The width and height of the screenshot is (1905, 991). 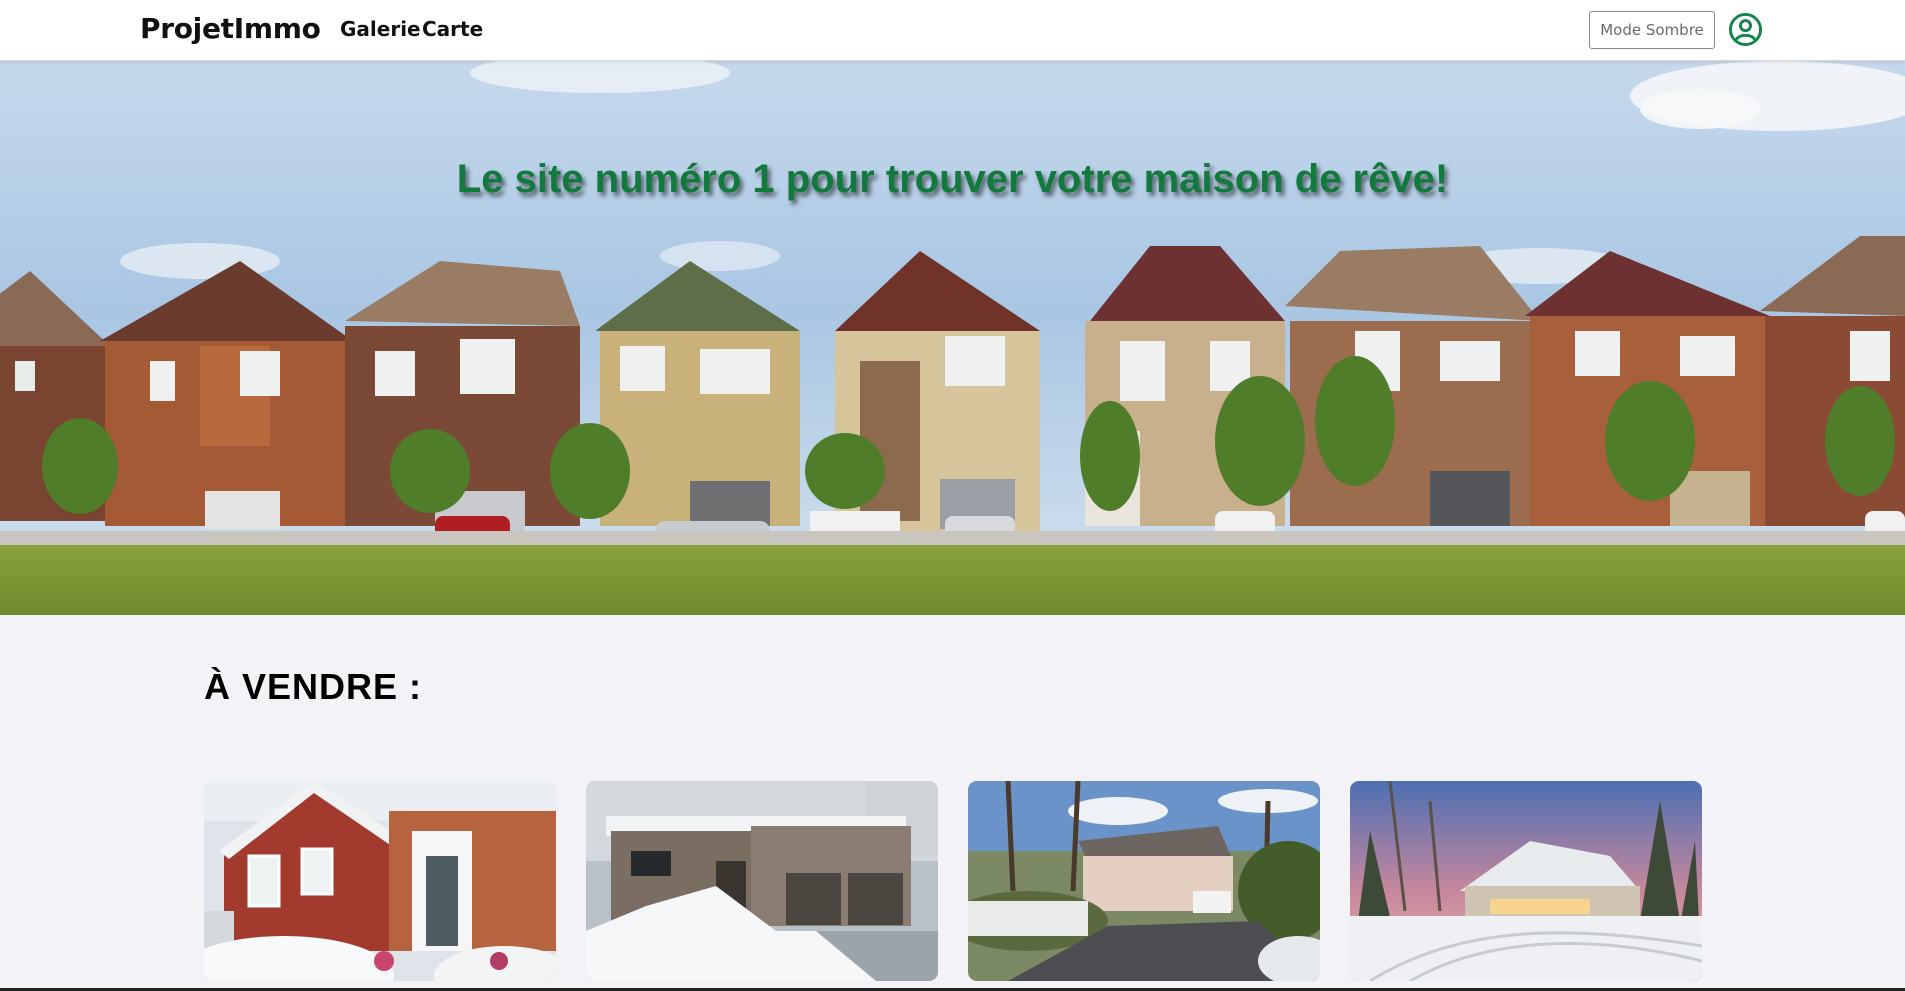 What do you see at coordinates (1652, 30) in the screenshot?
I see `dark-mode-button: Mode Sombre` at bounding box center [1652, 30].